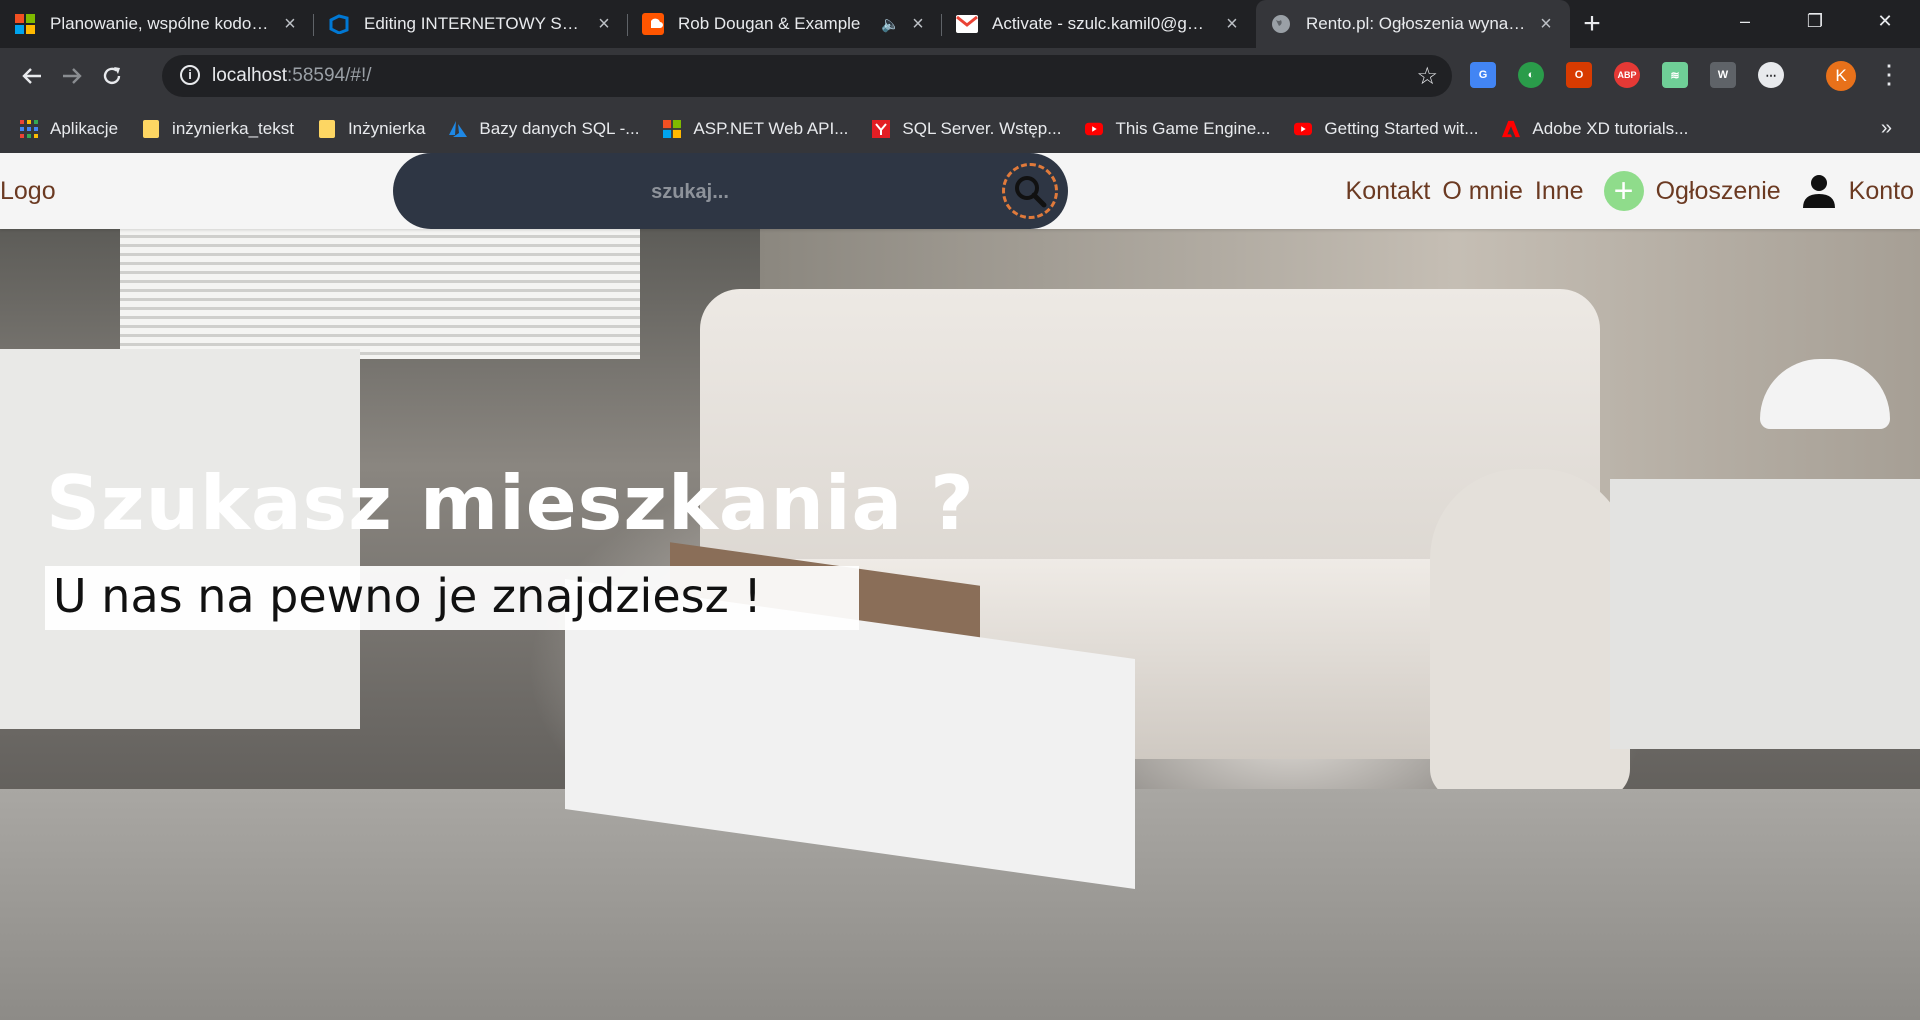  Describe the element at coordinates (386, 128) in the screenshot. I see `bookmark-label: Inżynierka` at that location.